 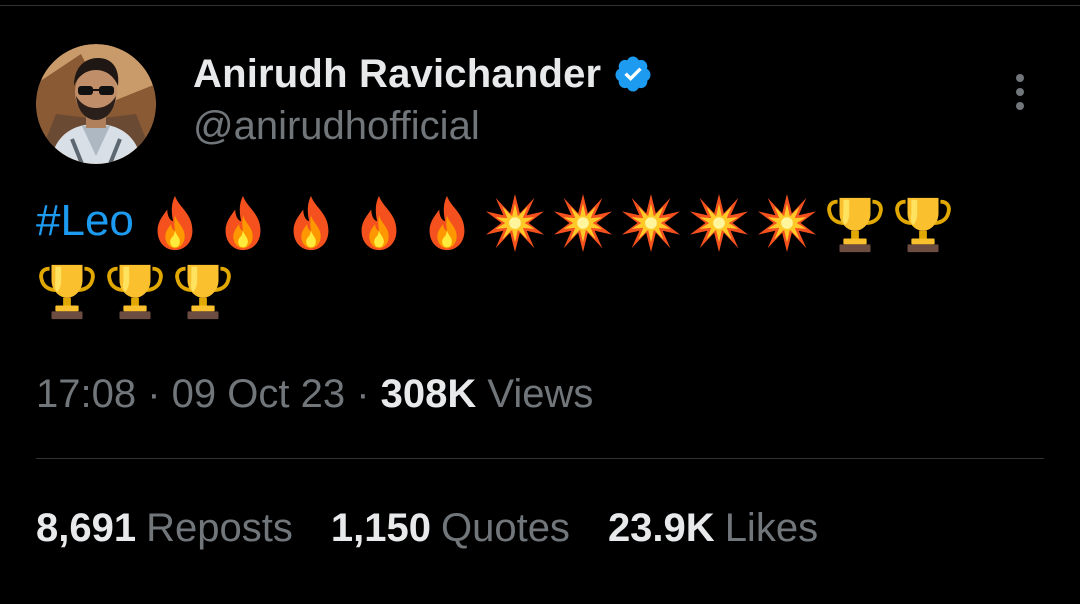 I want to click on divider, so click(x=540, y=458).